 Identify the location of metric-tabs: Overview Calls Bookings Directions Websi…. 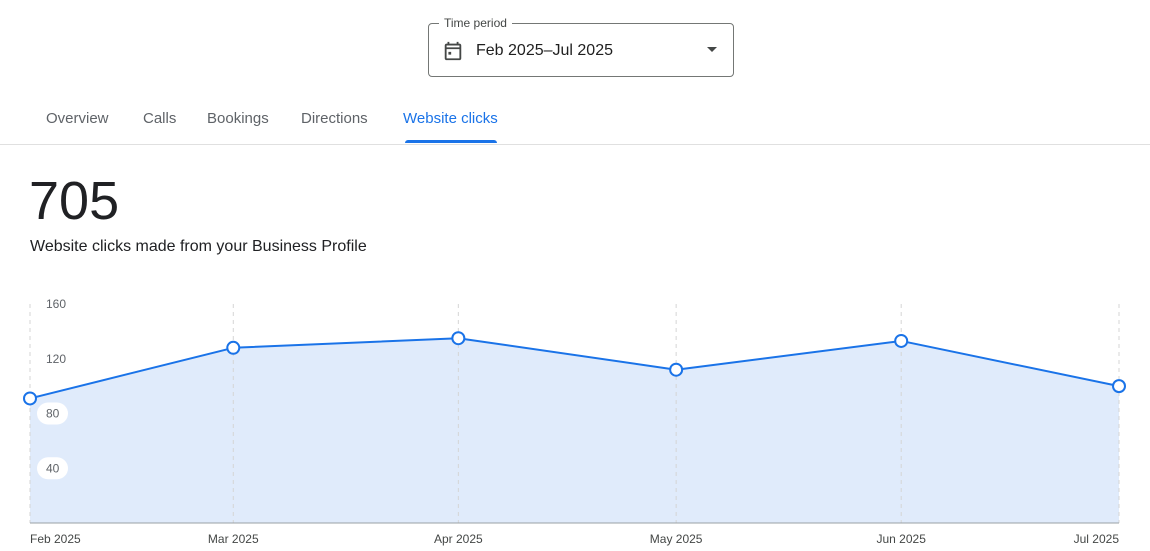
(575, 121).